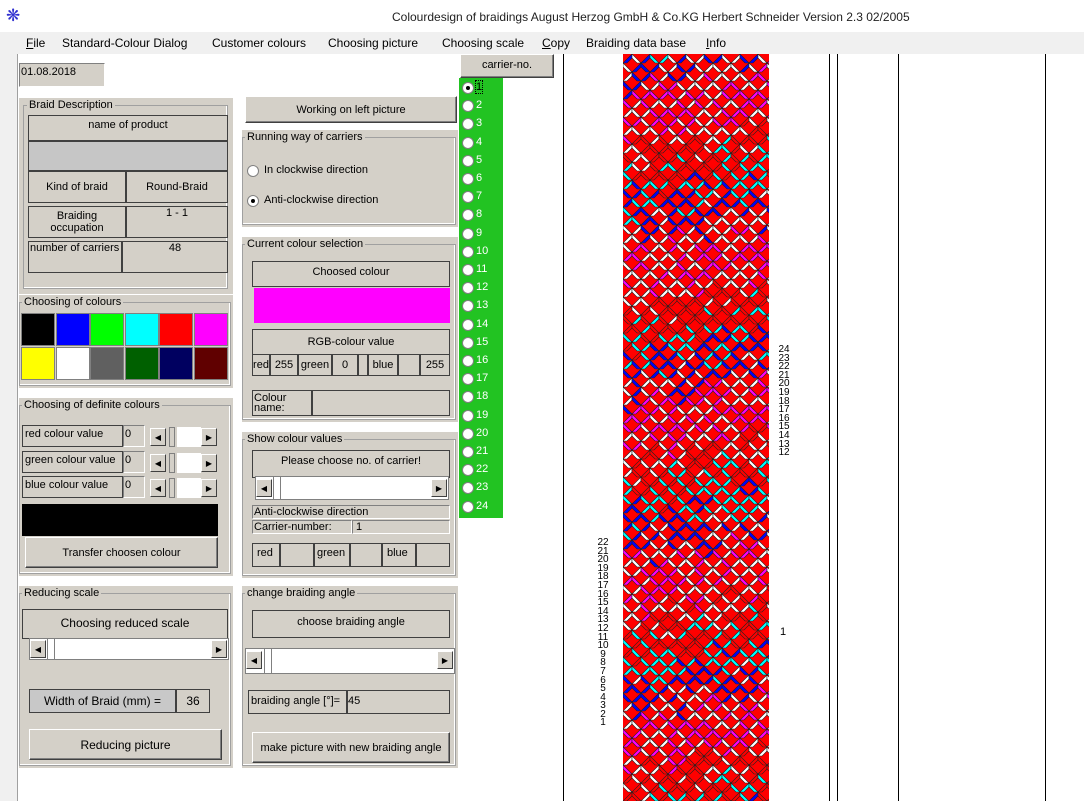  What do you see at coordinates (350, 661) in the screenshot?
I see `braiding-angle-scrollbar` at bounding box center [350, 661].